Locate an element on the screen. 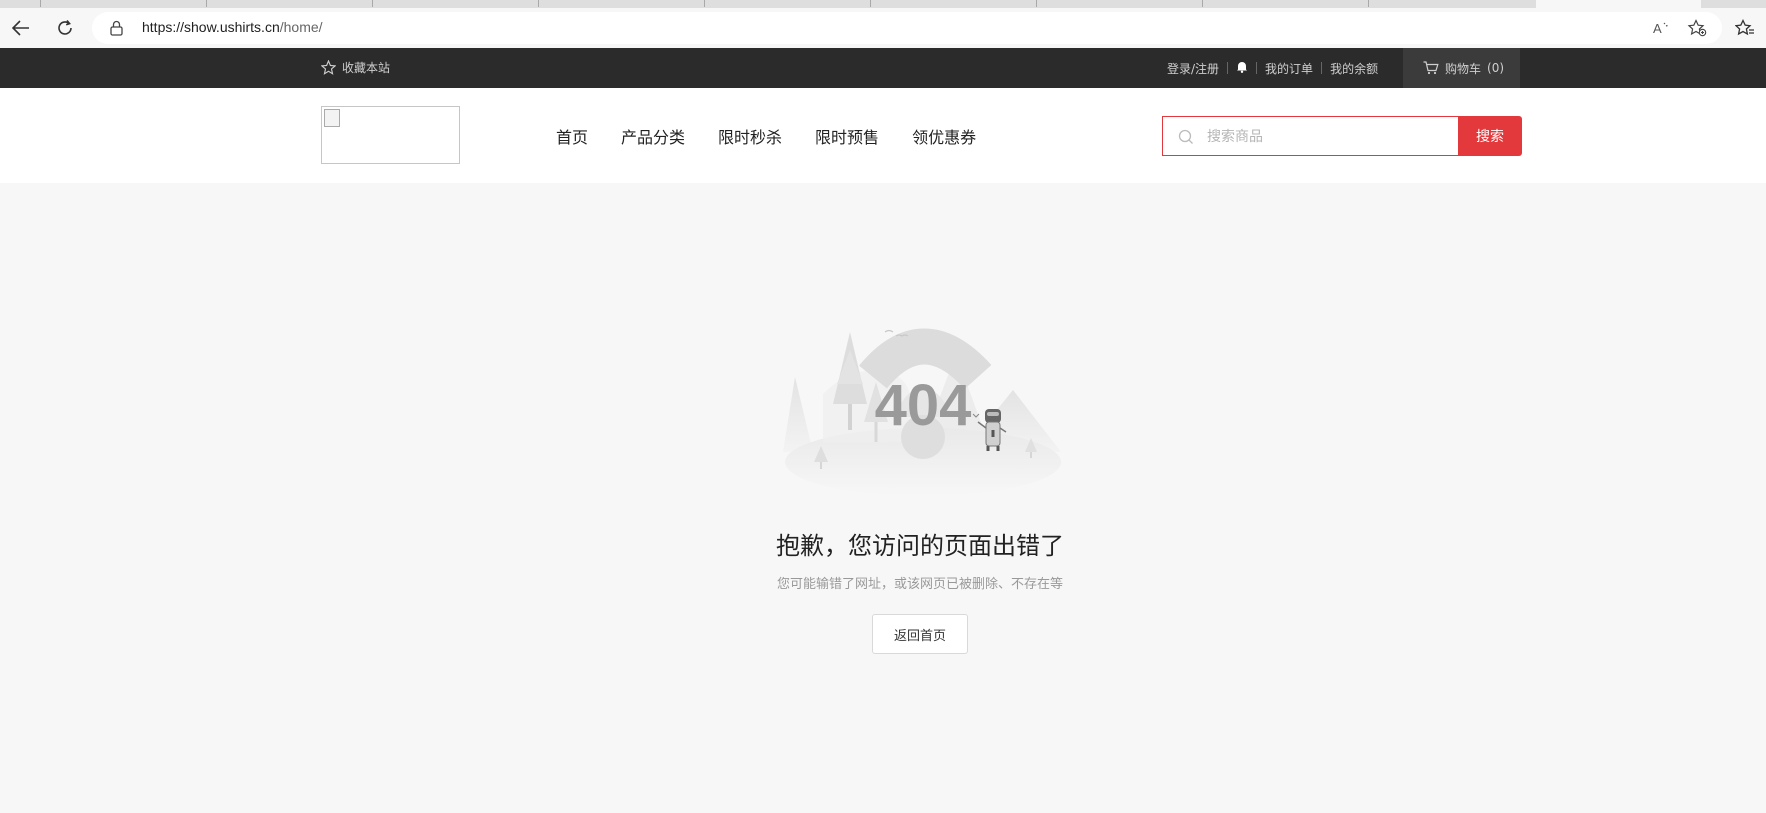  nav-item-flash-sale: 限时秒杀 is located at coordinates (750, 136).